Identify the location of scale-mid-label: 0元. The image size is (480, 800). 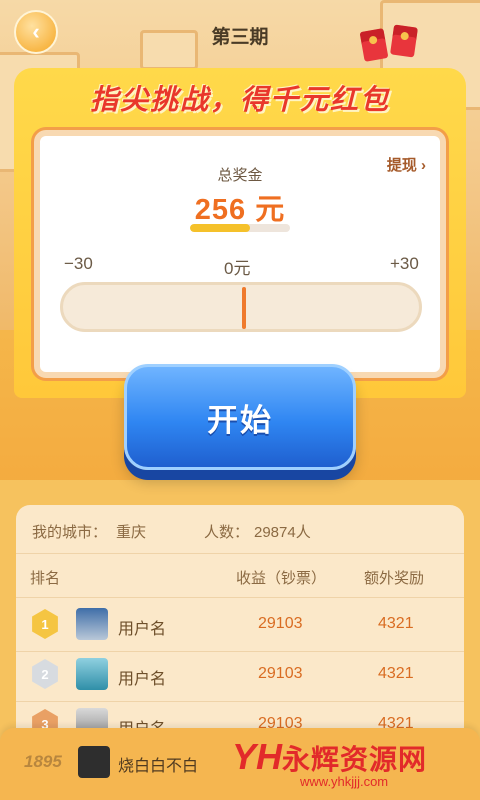
(237, 268).